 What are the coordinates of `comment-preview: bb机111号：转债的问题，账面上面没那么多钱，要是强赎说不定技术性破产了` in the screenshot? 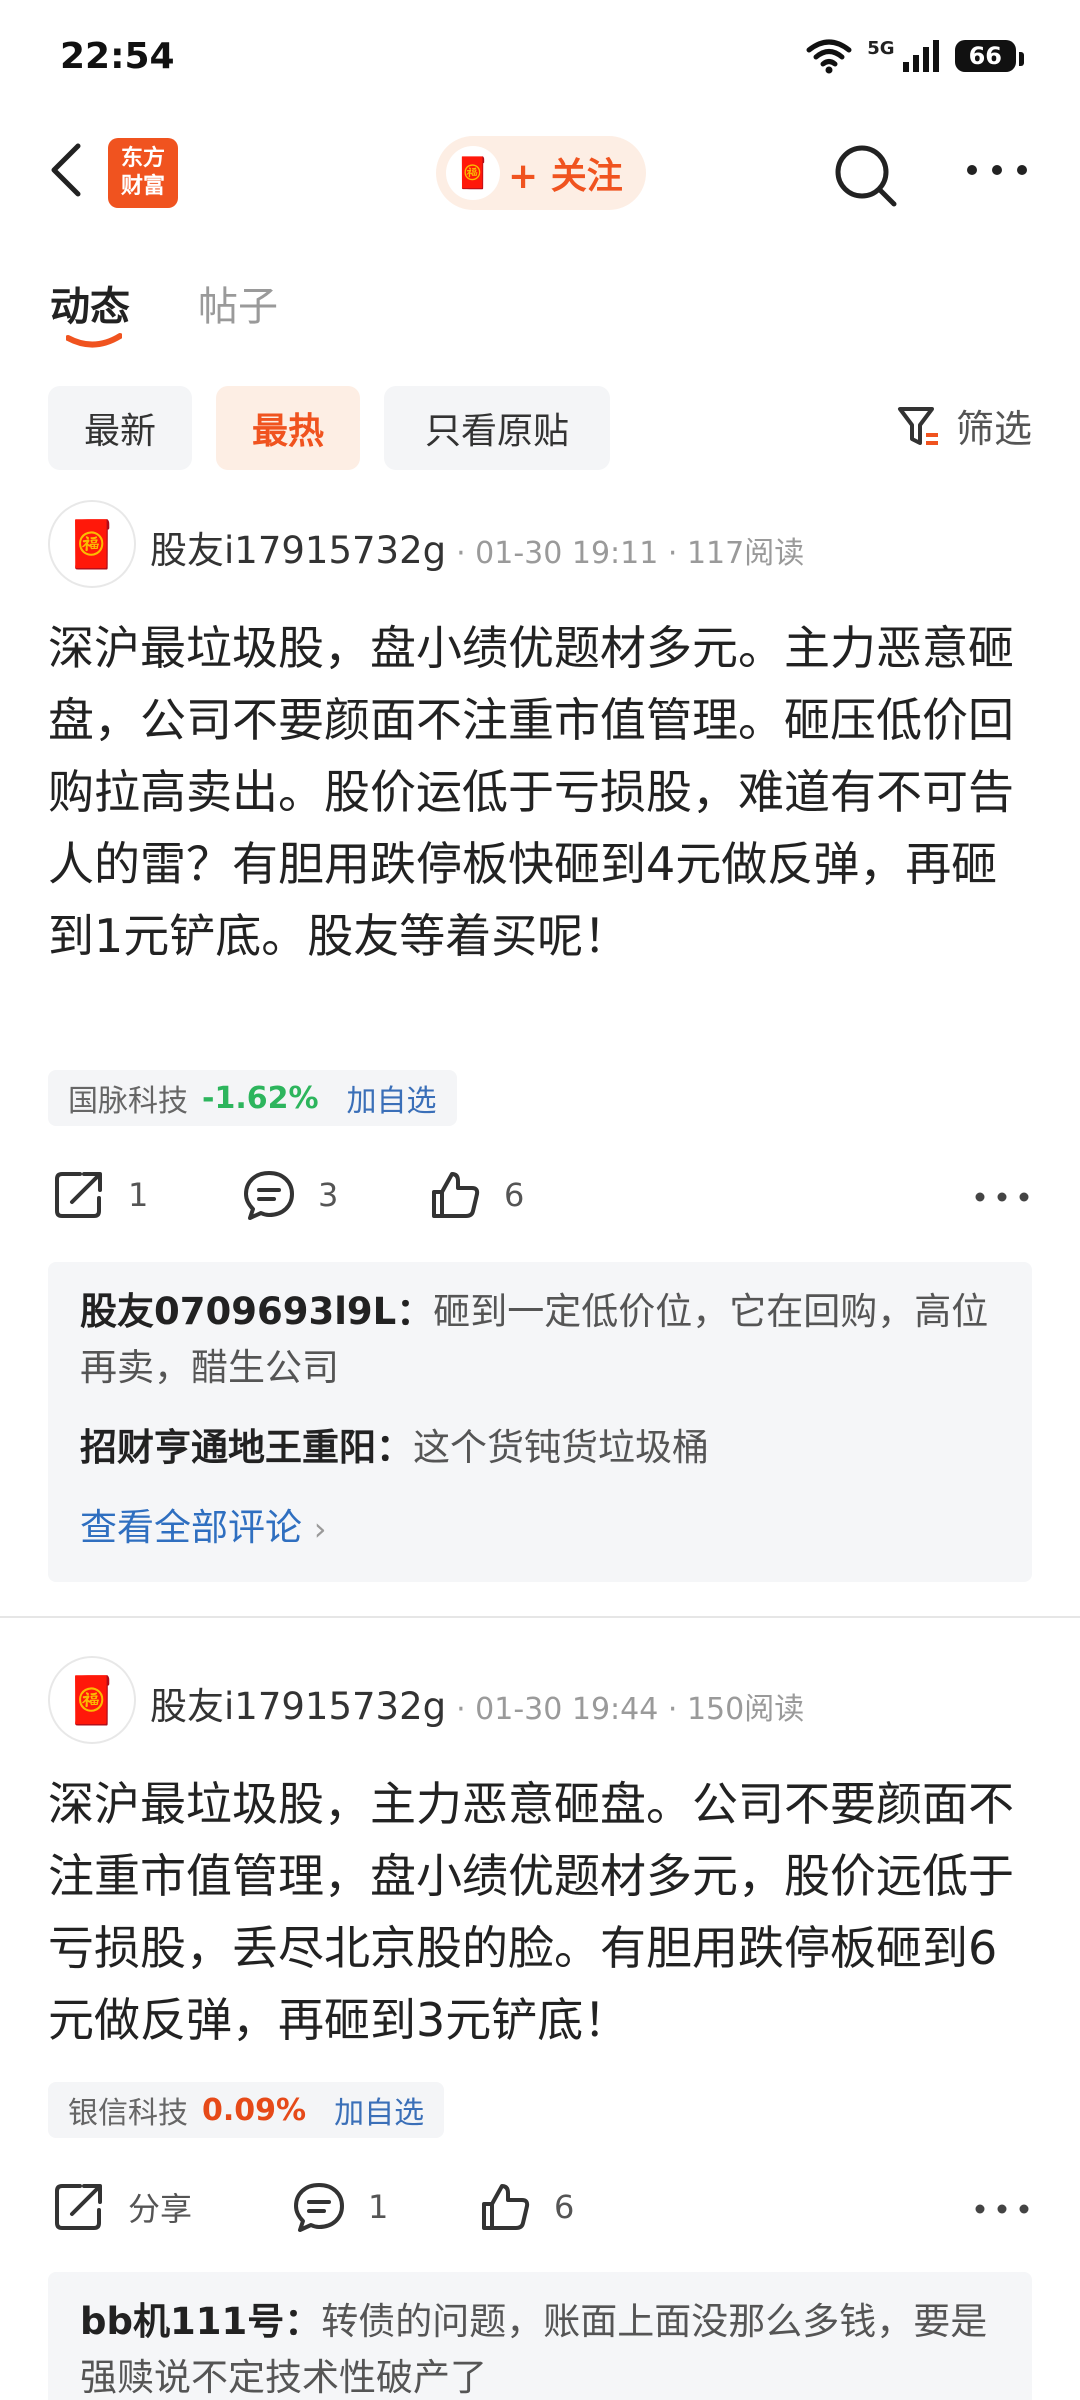 It's located at (540, 2336).